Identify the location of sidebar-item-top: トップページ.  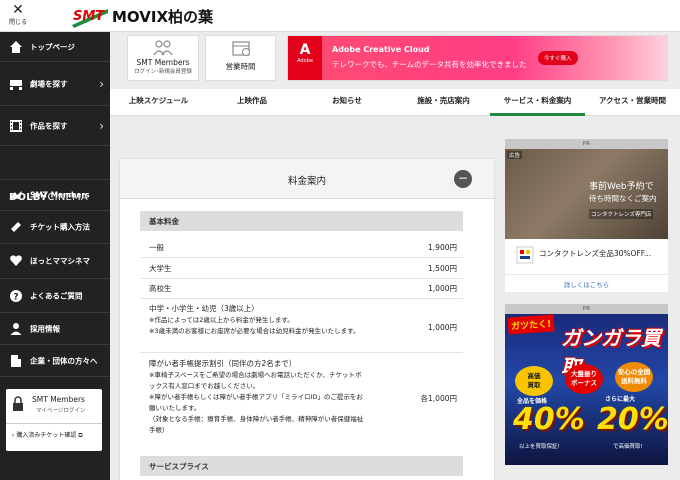
(55, 47).